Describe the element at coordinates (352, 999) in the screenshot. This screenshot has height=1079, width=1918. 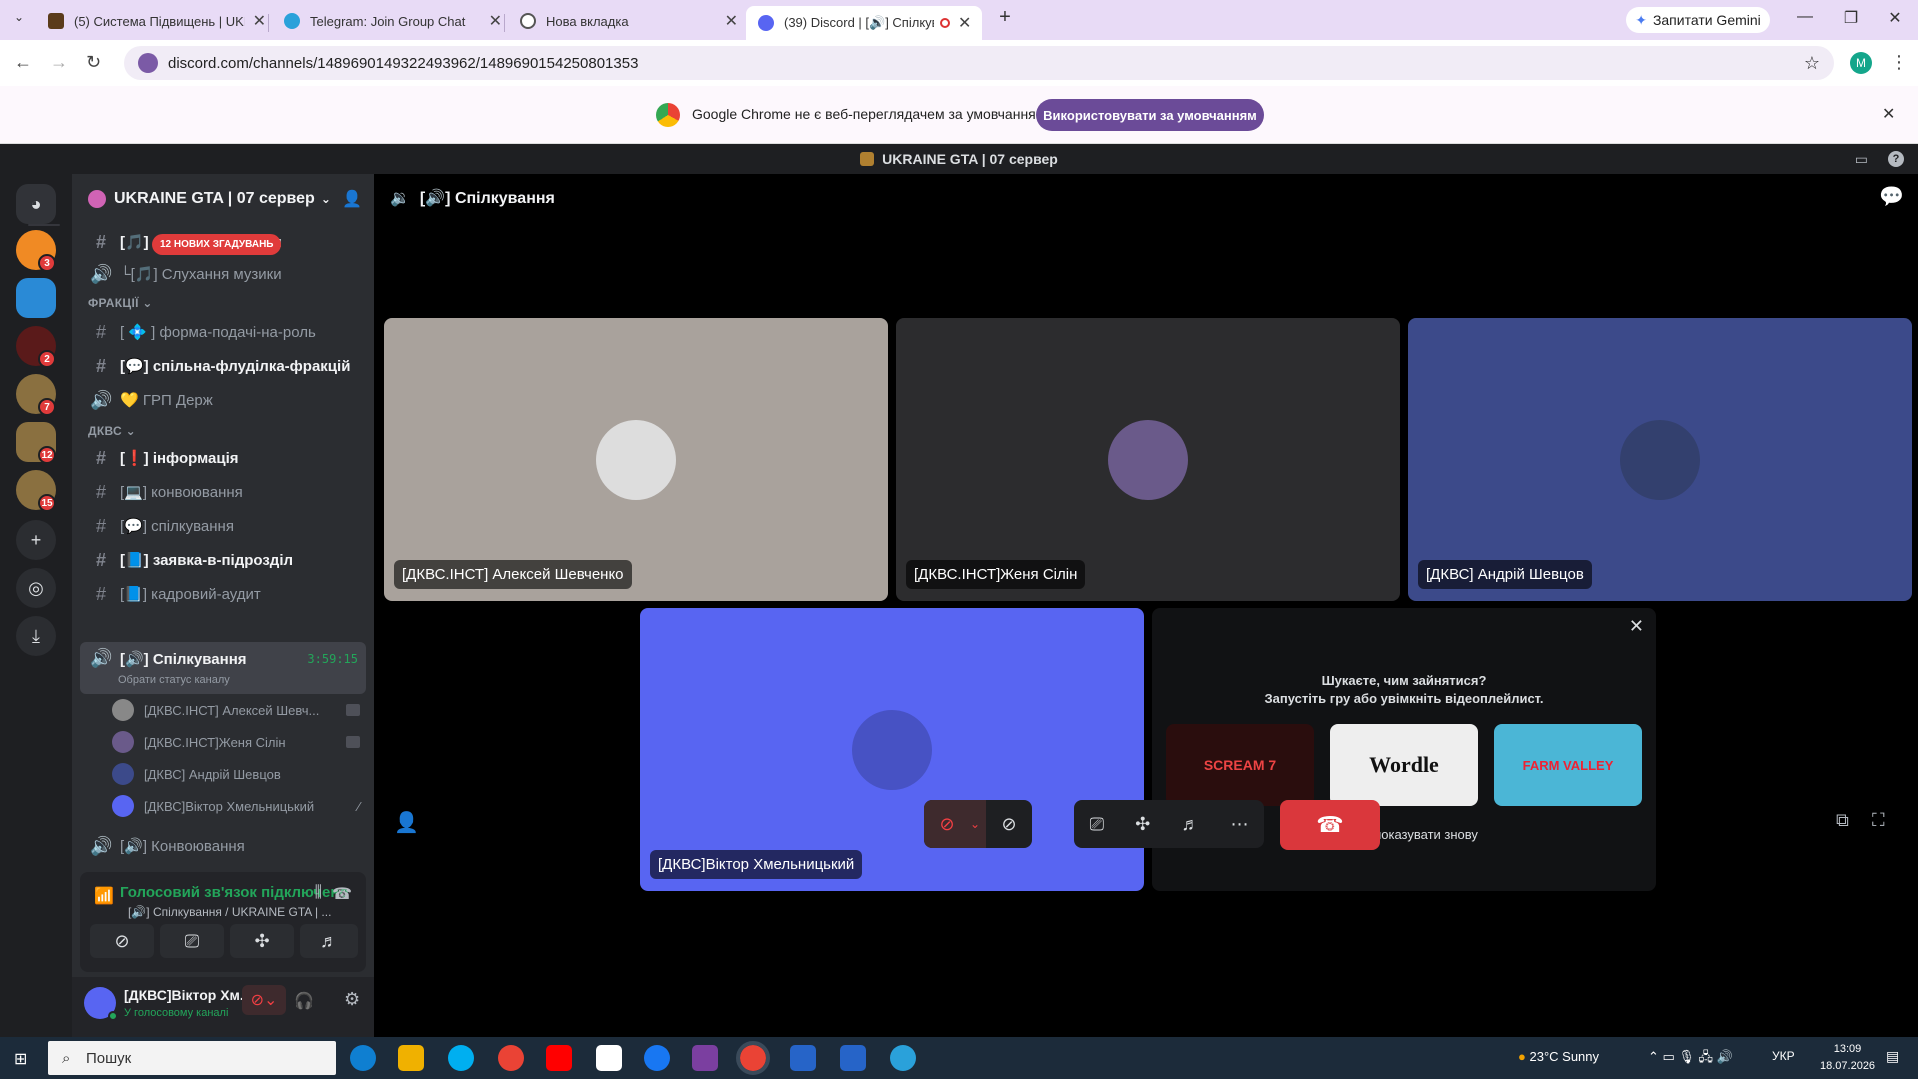
I see `settings-gear-icon: ⚙` at that location.